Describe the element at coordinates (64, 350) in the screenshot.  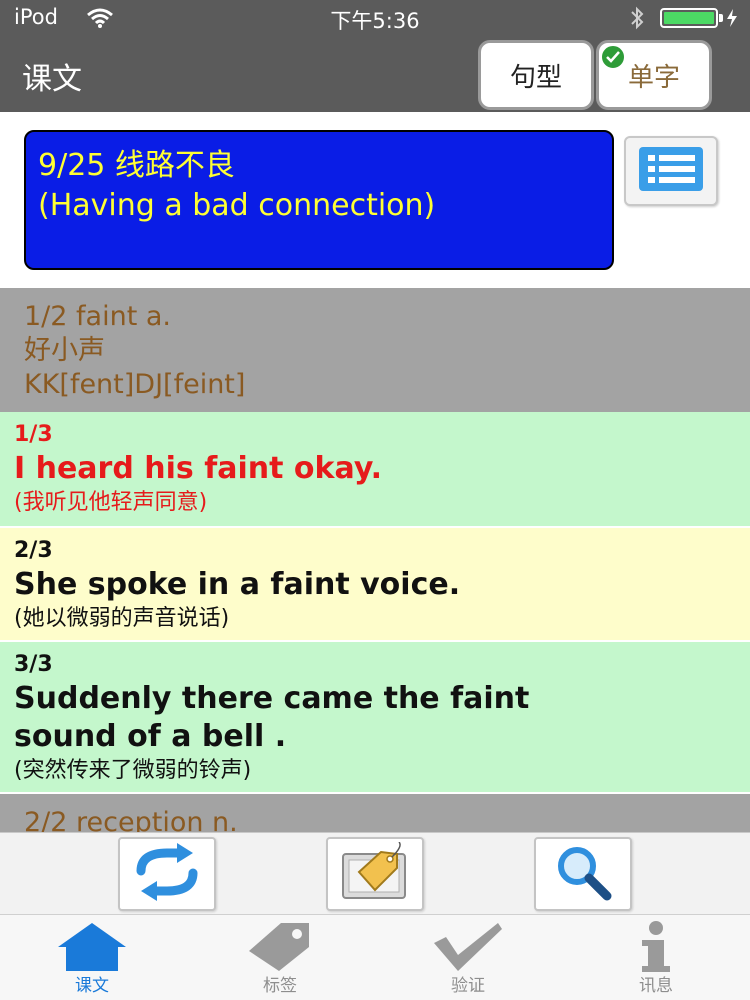
I see `word-meaning: 好小声` at that location.